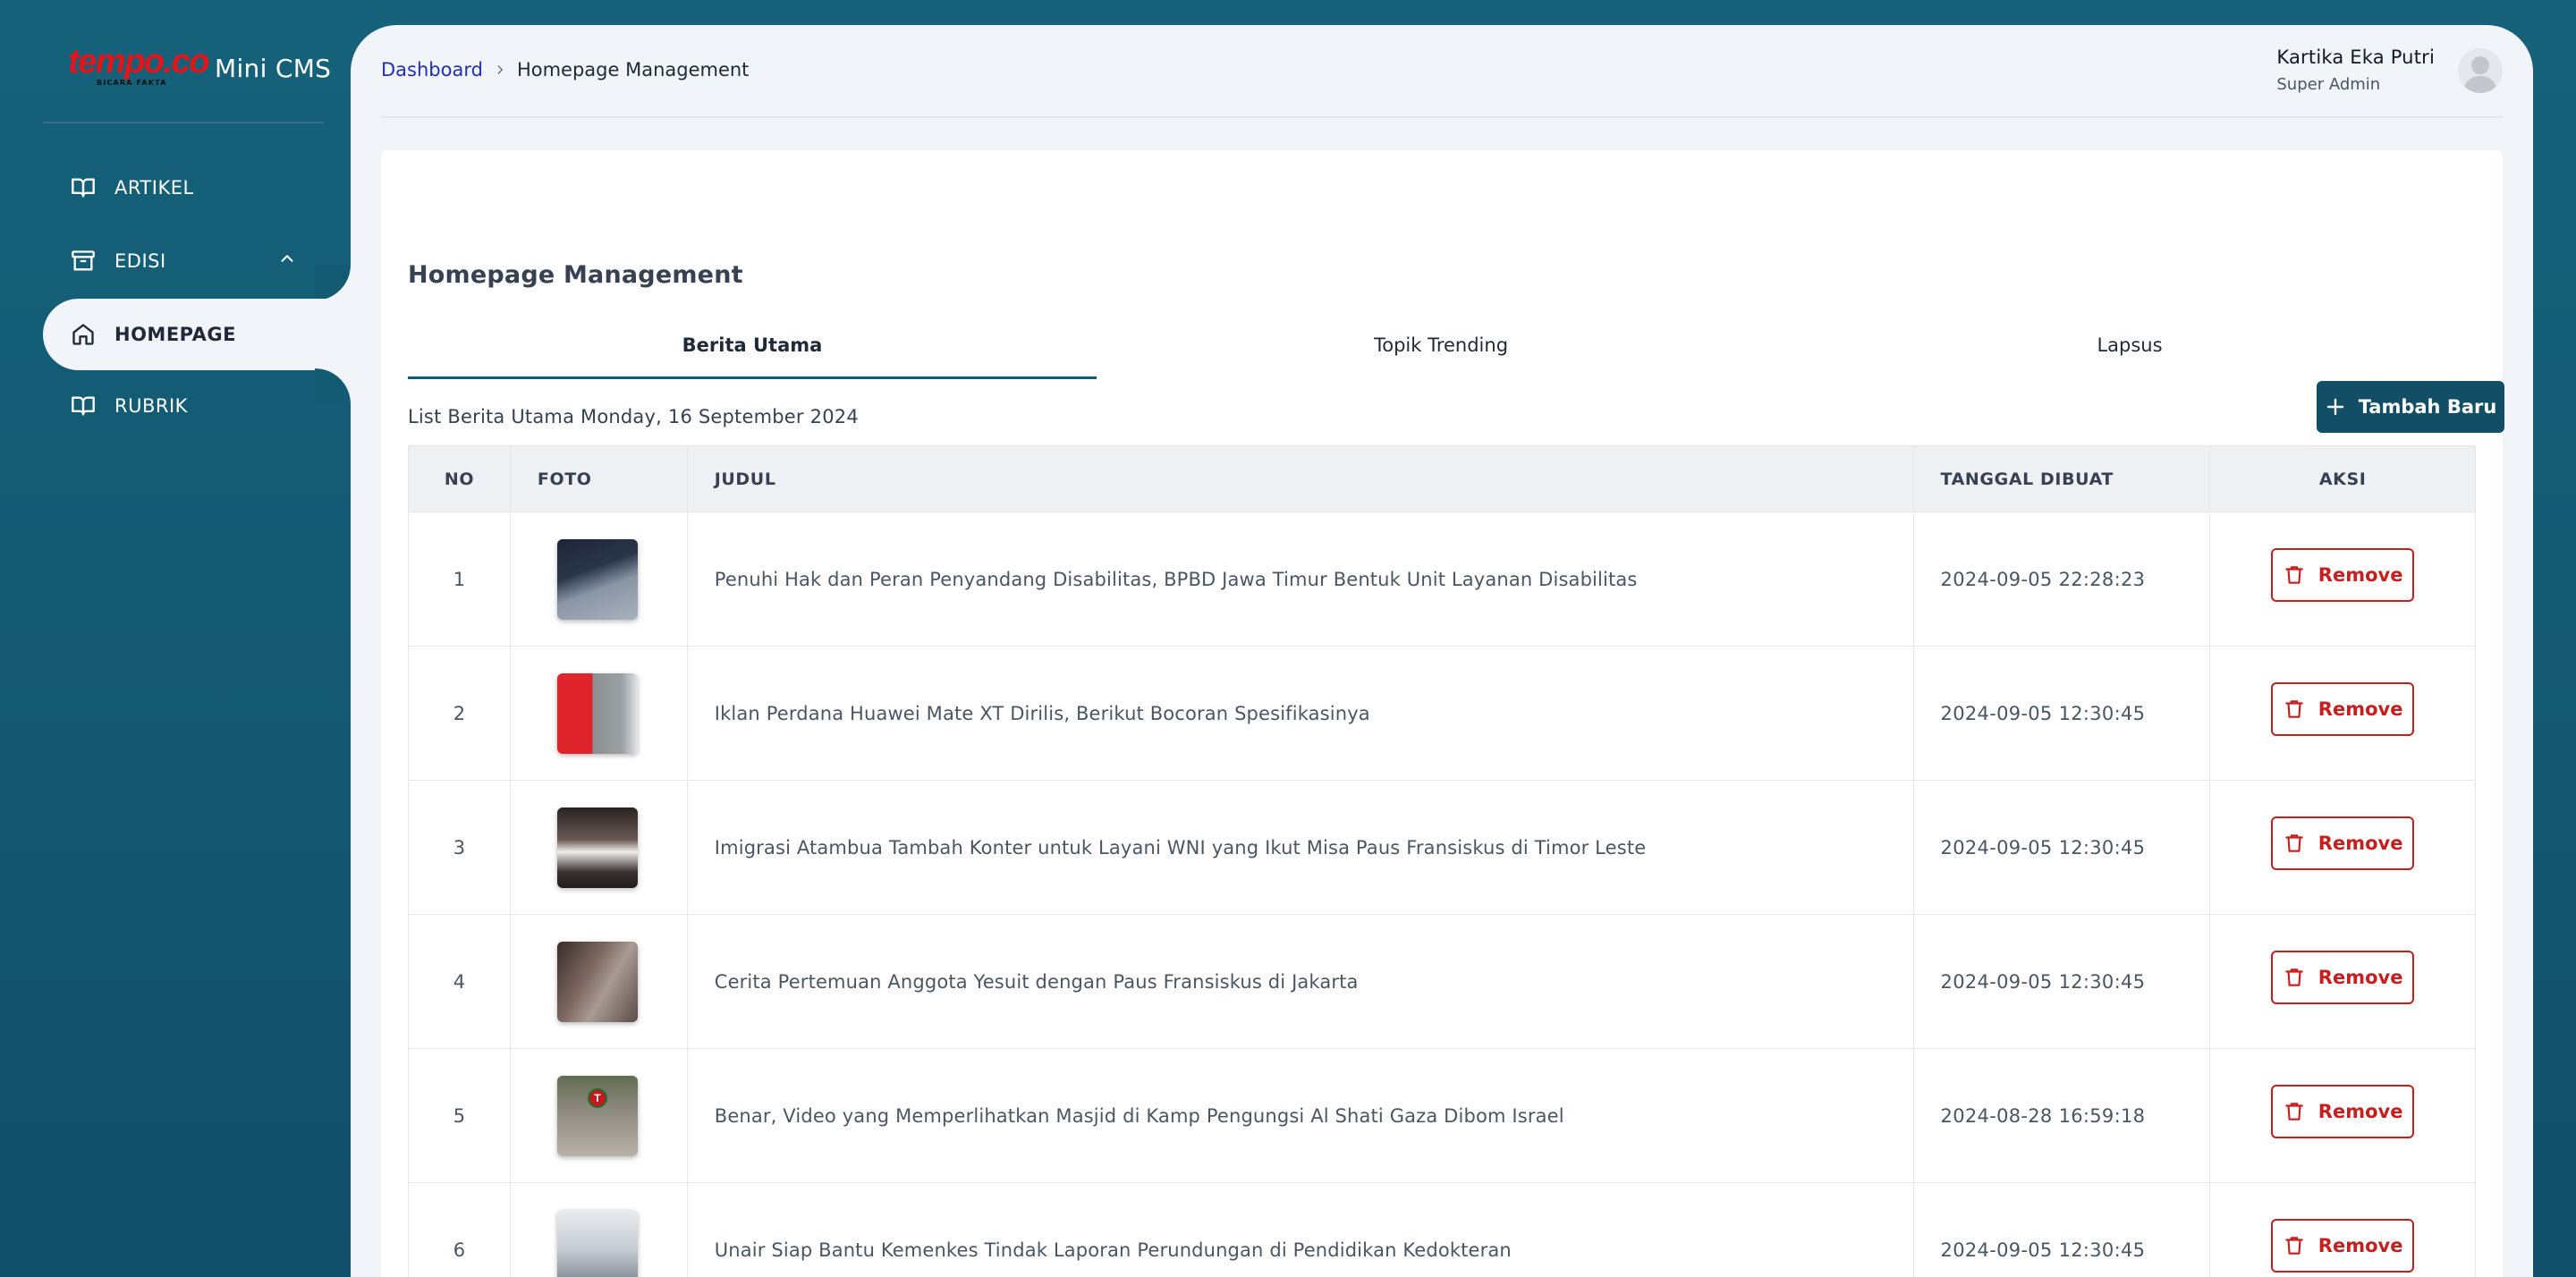 The width and height of the screenshot is (2576, 1277). I want to click on column-header-tanggal: TANGGAL DIBUAT, so click(2062, 479).